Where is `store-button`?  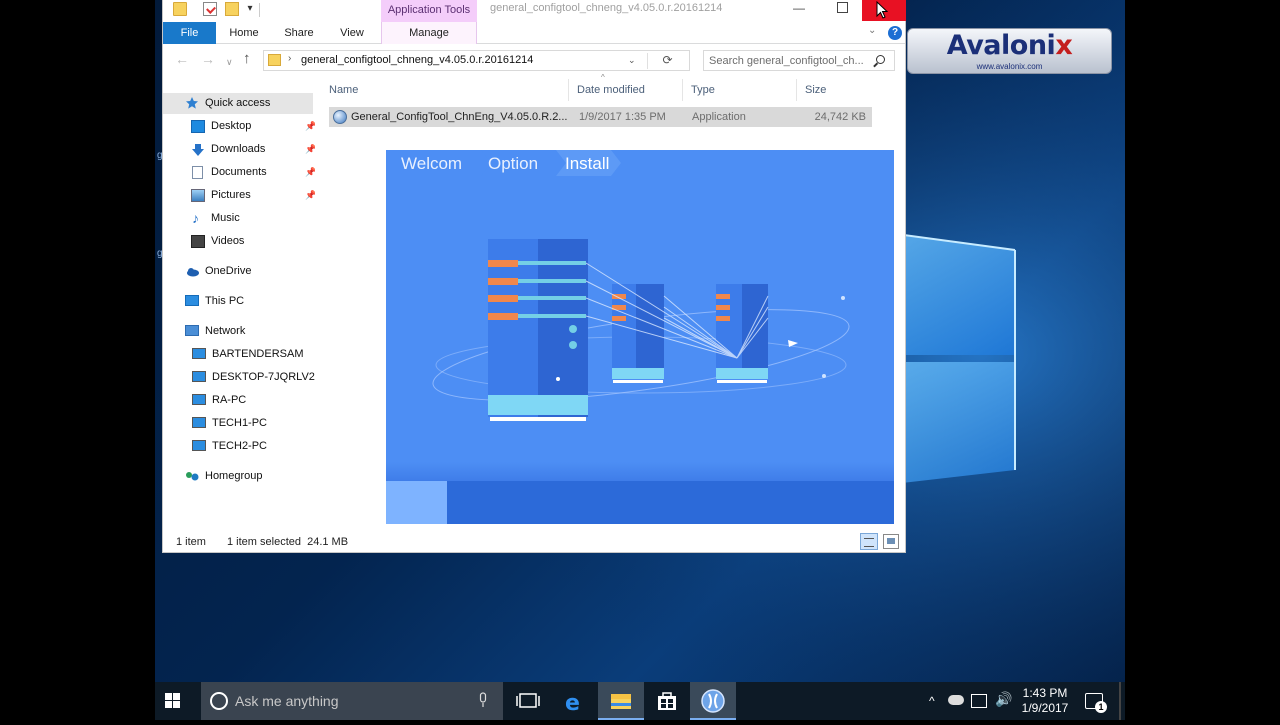
store-button is located at coordinates (667, 701).